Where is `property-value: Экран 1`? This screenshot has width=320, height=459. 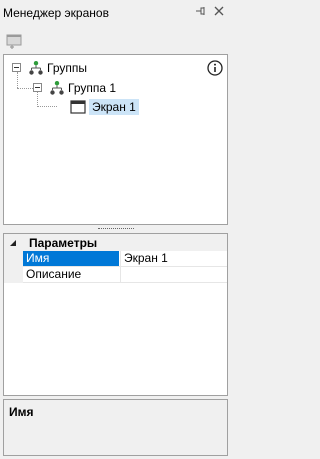
property-value: Экран 1 is located at coordinates (173, 258).